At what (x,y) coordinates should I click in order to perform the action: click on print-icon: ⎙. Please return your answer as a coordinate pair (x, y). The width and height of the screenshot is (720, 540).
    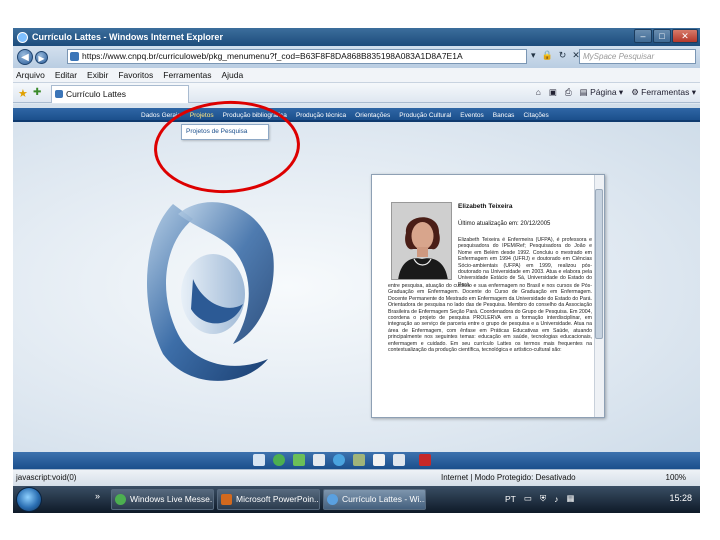
    Looking at the image, I should click on (568, 92).